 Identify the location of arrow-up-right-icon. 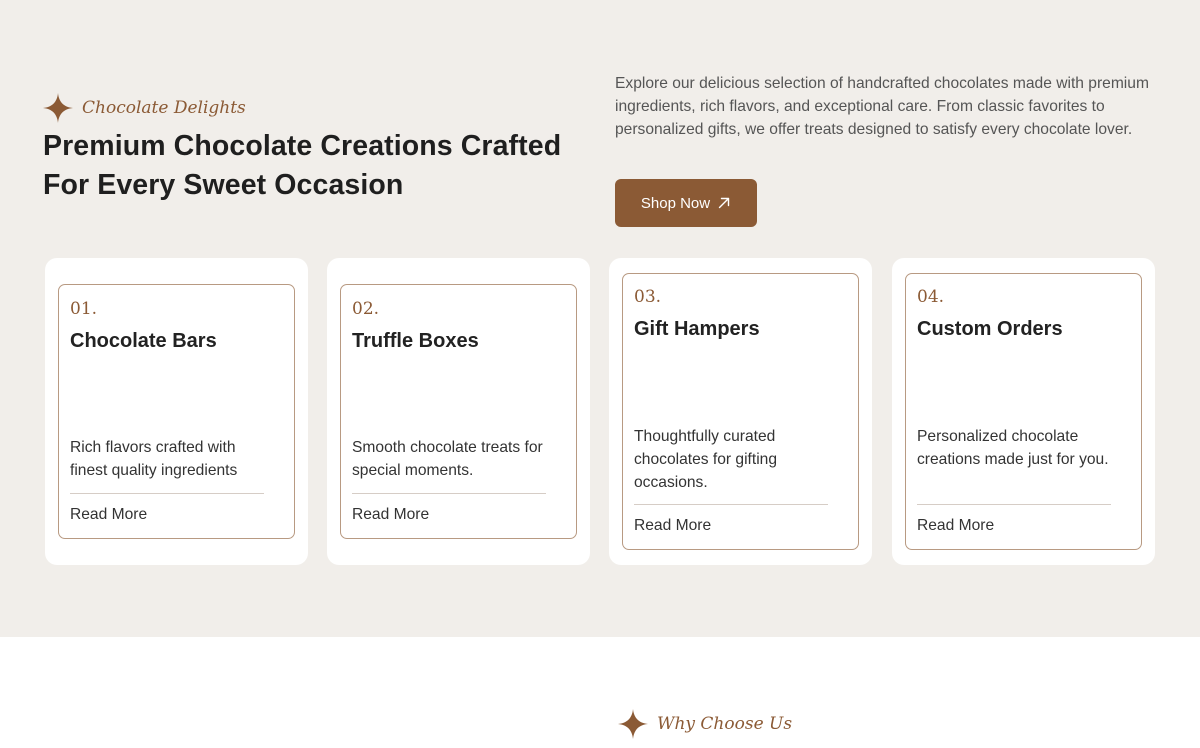
(724, 203).